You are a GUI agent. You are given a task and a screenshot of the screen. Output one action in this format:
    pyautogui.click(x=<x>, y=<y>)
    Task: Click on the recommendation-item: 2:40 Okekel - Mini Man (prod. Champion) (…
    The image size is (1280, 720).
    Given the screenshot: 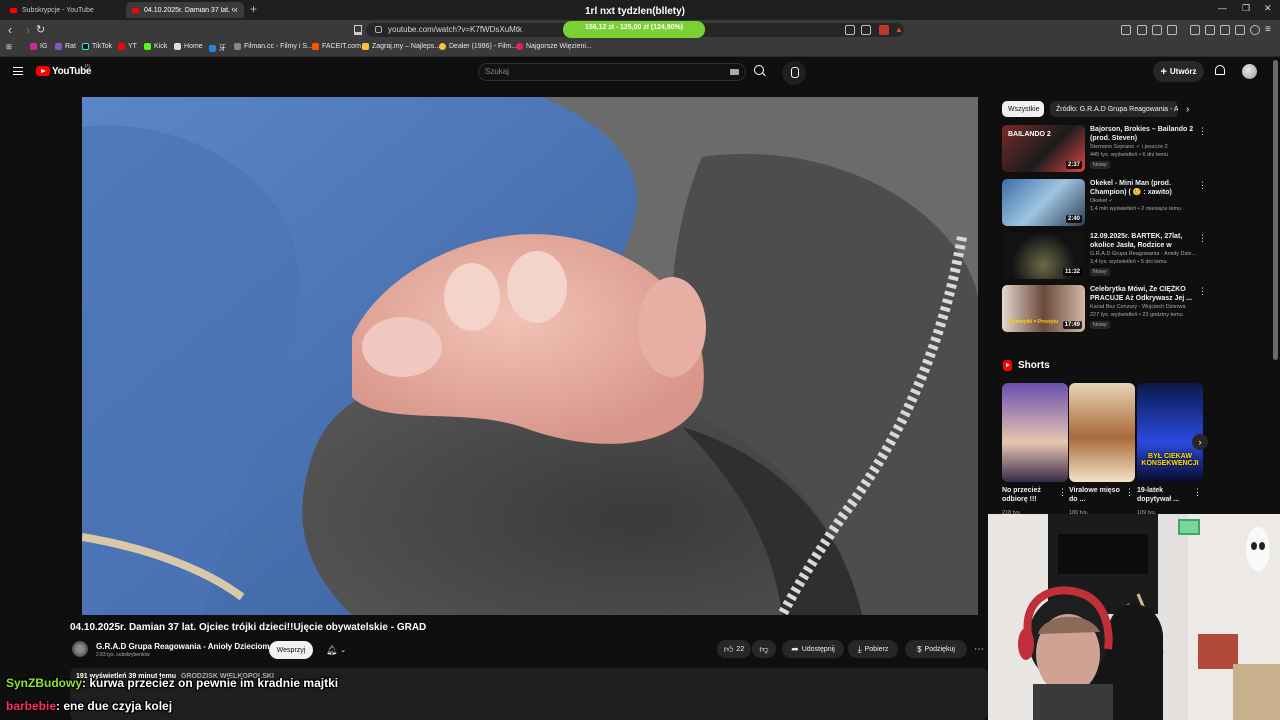 What is the action you would take?
    pyautogui.click(x=1104, y=204)
    